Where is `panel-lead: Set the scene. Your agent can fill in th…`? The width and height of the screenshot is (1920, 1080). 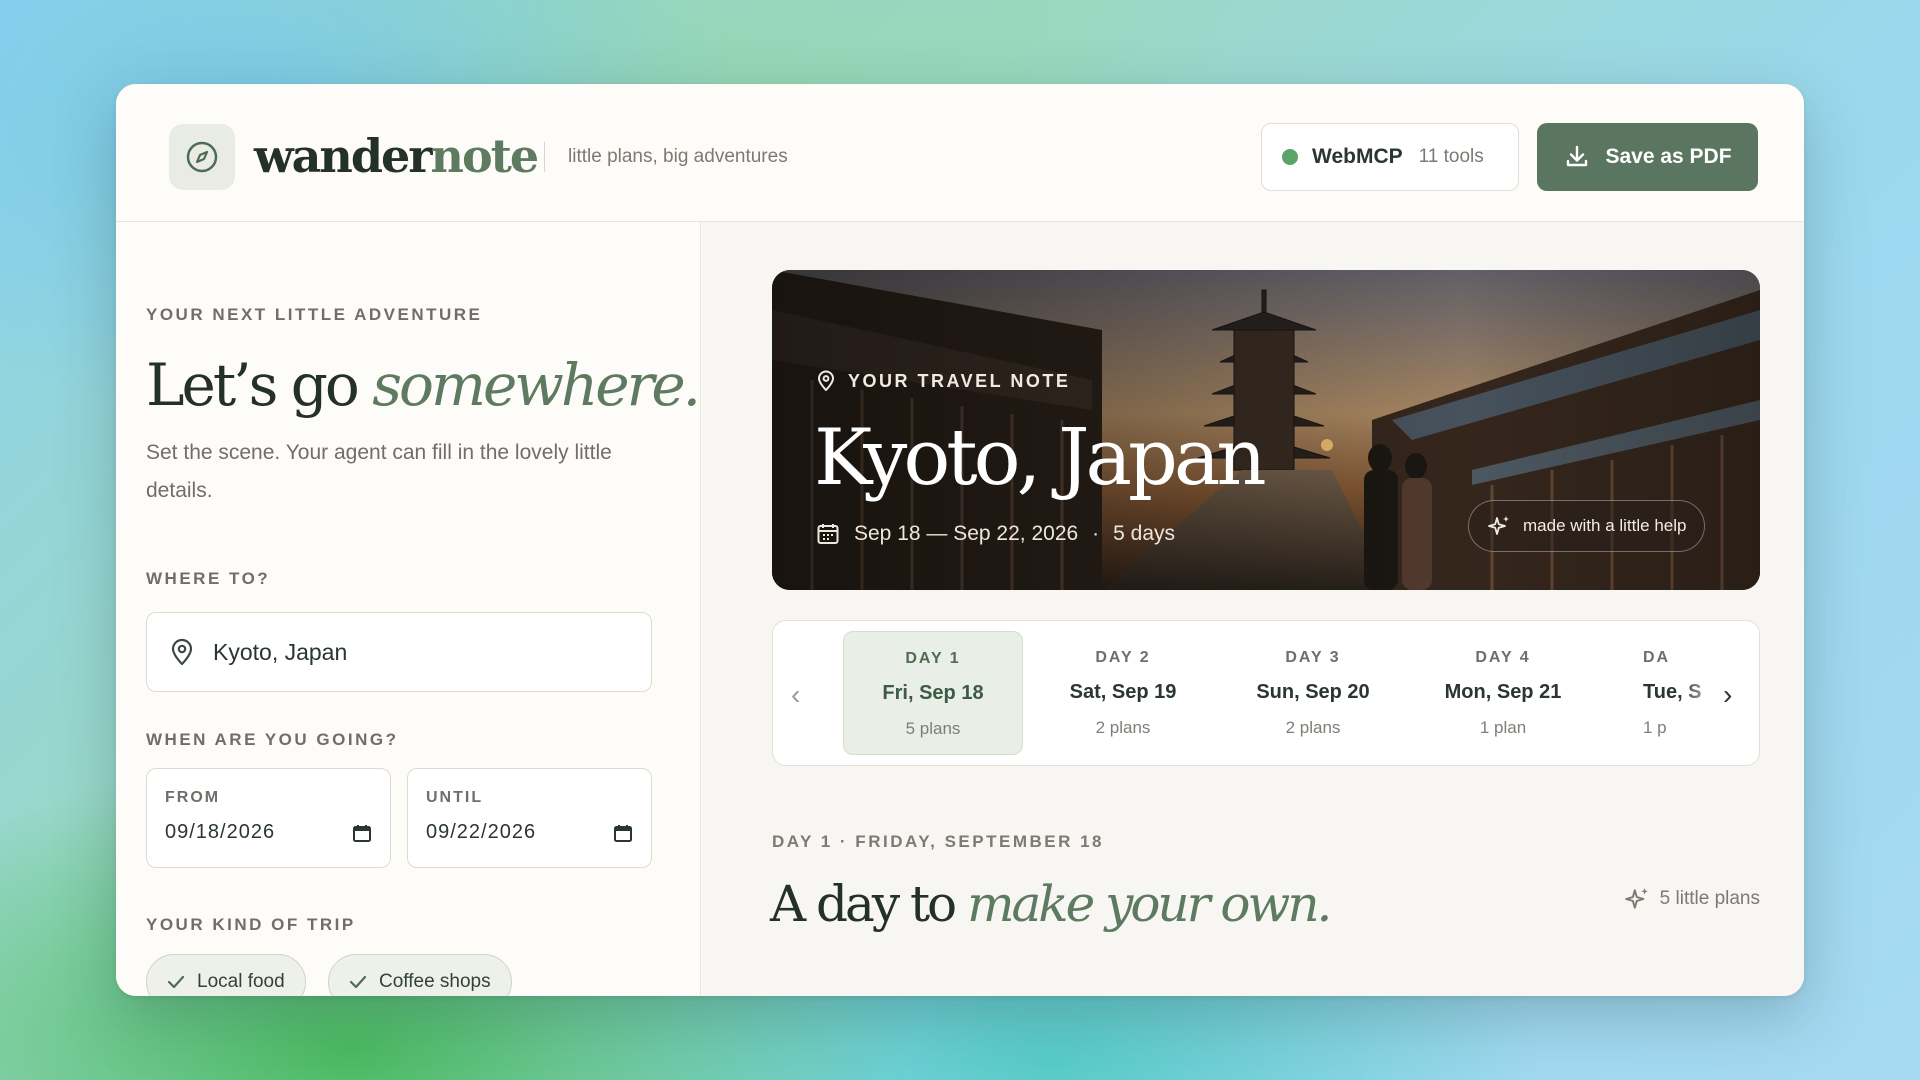 panel-lead: Set the scene. Your agent can fill in th… is located at coordinates (379, 471).